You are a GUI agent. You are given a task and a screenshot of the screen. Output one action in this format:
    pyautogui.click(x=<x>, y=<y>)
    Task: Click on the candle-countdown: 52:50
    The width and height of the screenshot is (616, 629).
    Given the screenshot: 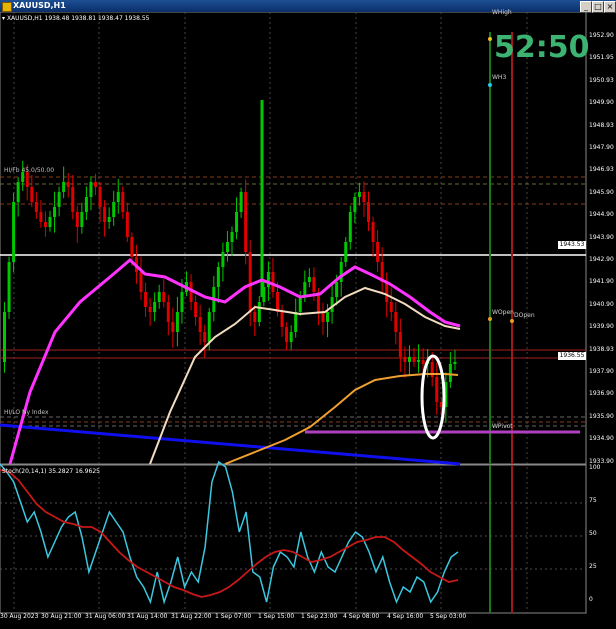 What is the action you would take?
    pyautogui.click(x=542, y=47)
    